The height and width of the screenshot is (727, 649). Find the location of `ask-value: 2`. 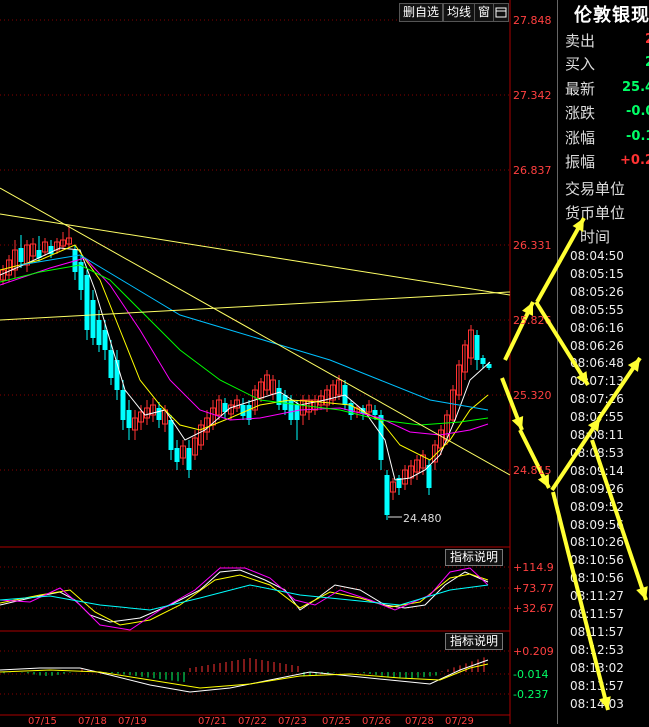

ask-value: 2 is located at coordinates (647, 39).